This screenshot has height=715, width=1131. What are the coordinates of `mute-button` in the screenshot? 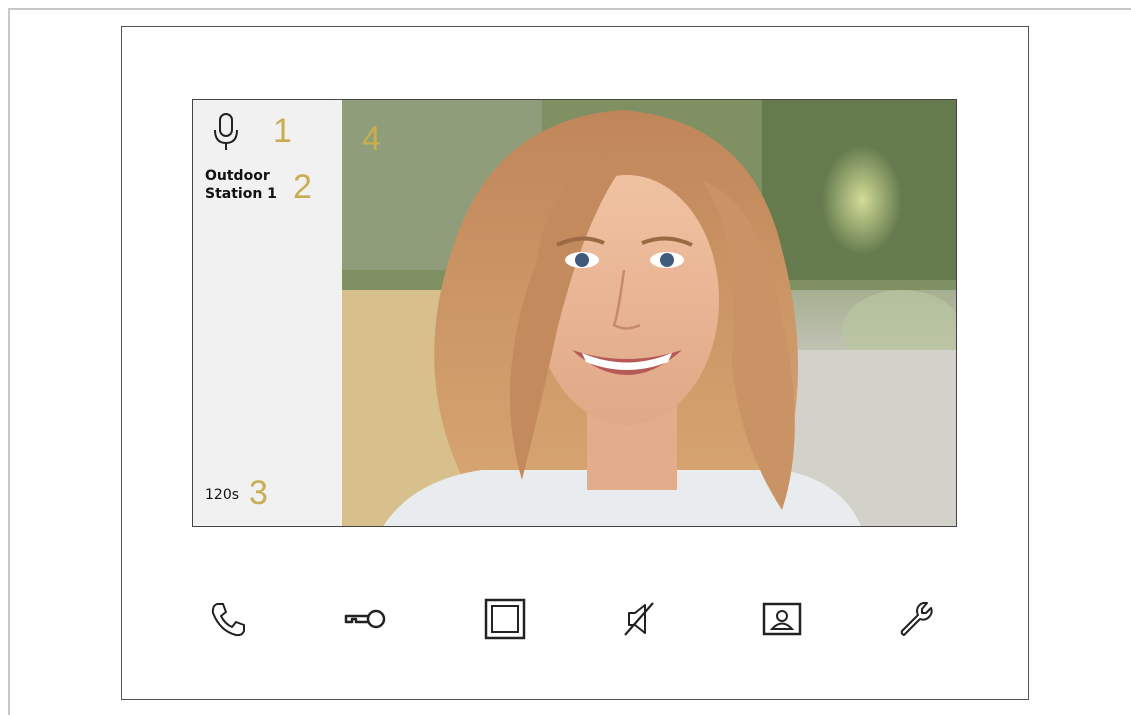 It's located at (639, 619).